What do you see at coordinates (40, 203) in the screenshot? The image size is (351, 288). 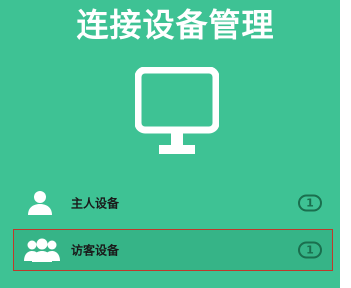 I see `user-icon` at bounding box center [40, 203].